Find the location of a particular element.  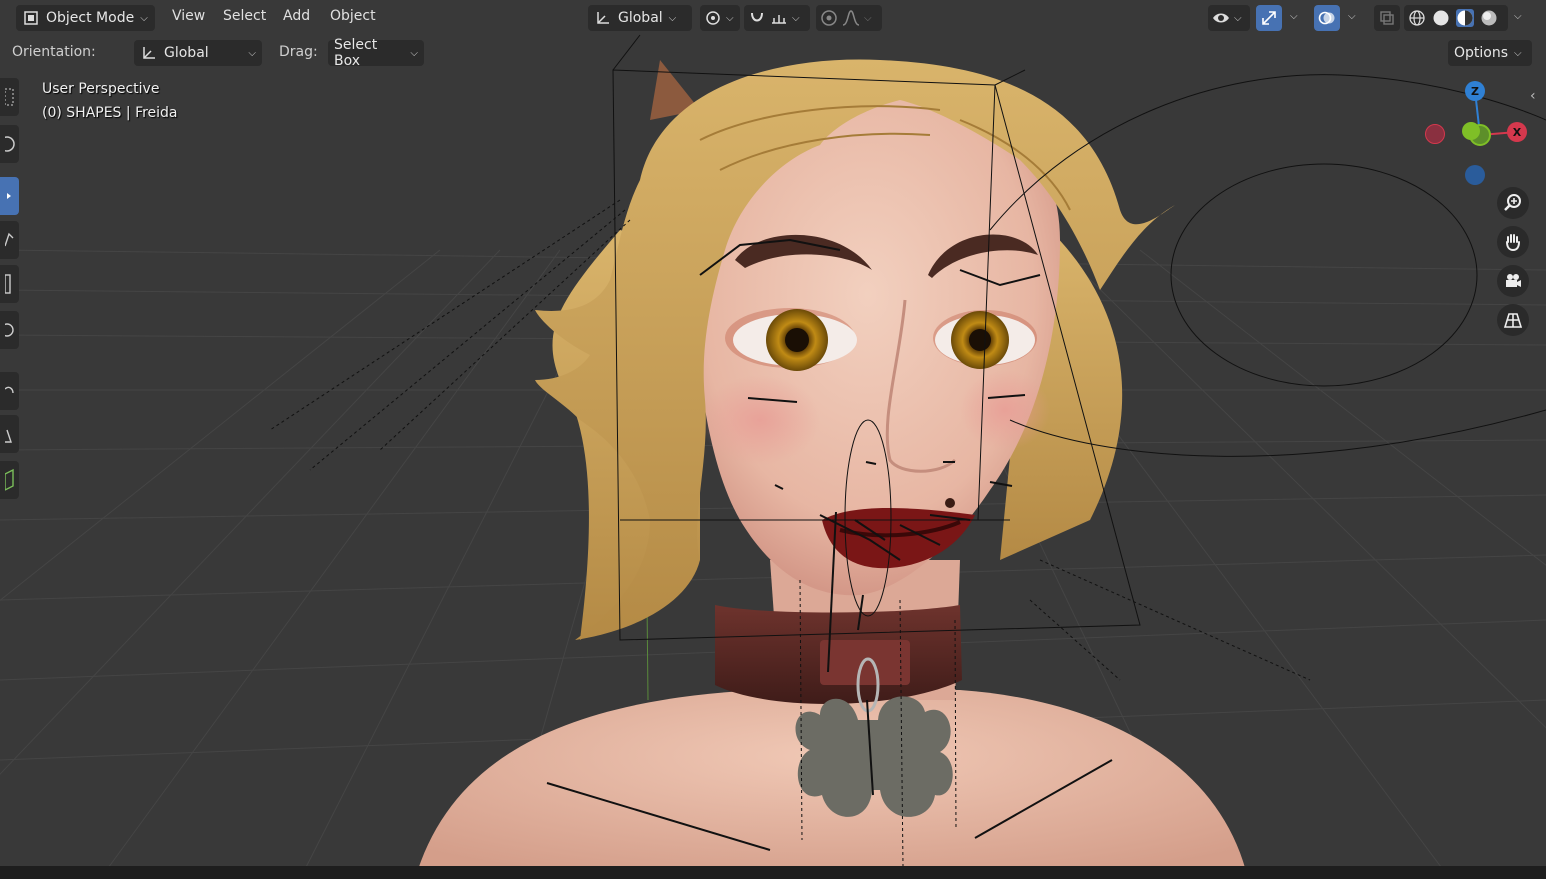

options-label: Options is located at coordinates (1481, 53).